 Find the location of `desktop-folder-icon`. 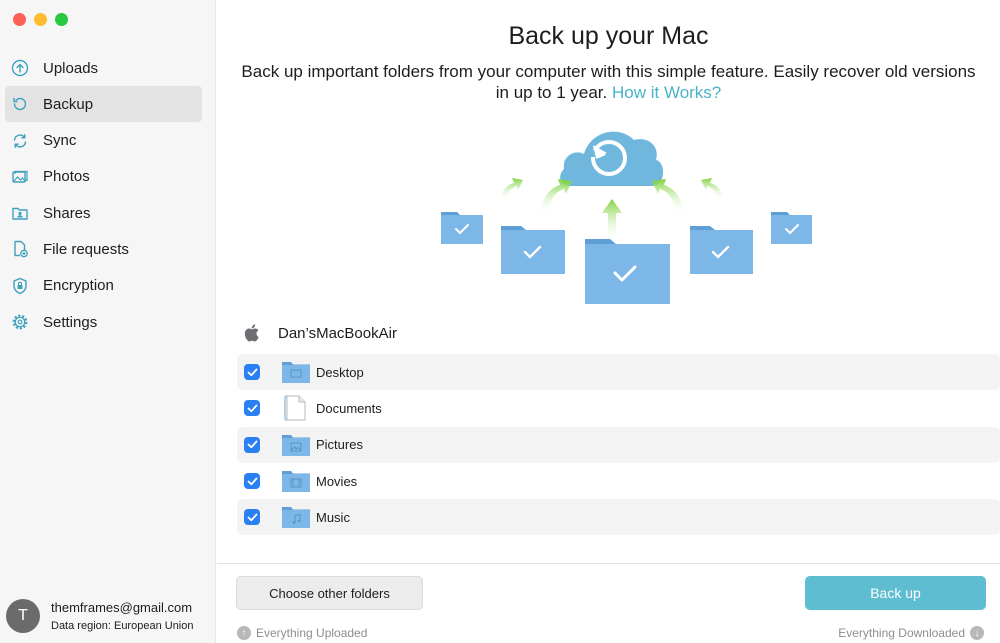

desktop-folder-icon is located at coordinates (296, 372).